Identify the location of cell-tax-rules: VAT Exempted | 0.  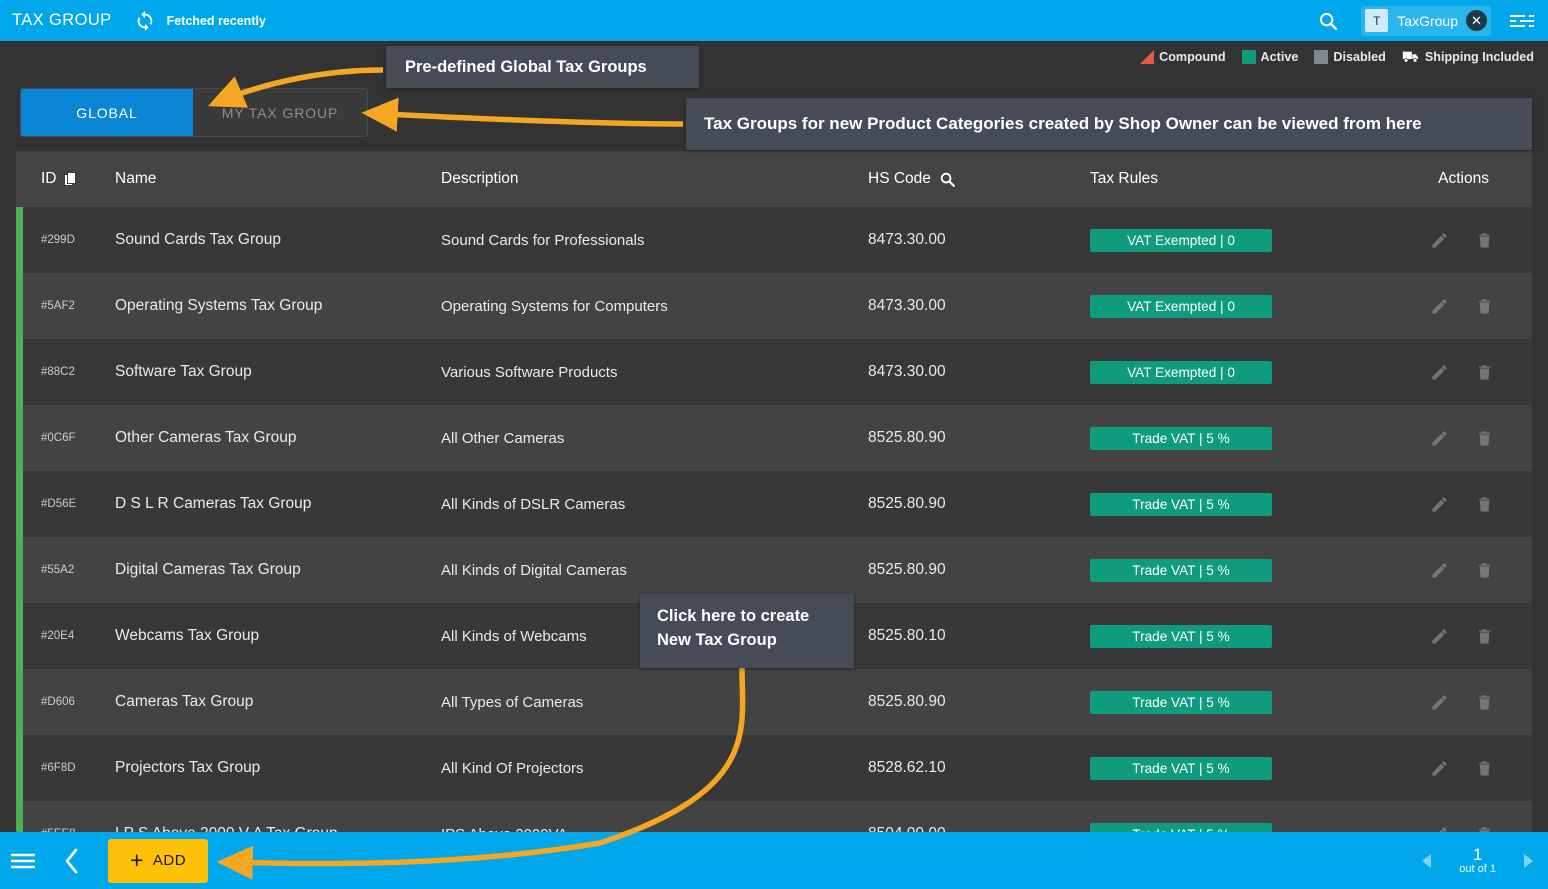
(1245, 240).